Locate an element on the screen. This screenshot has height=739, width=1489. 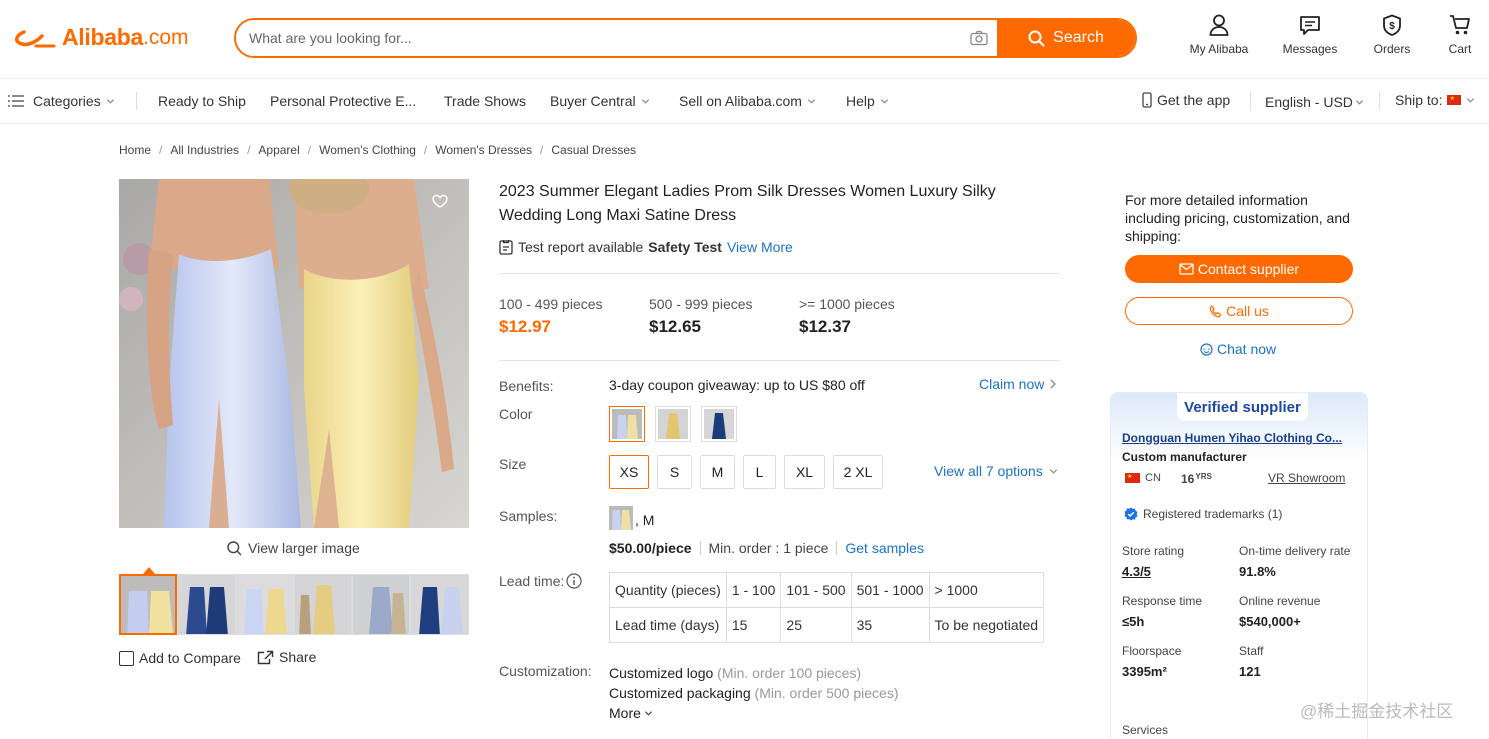
trademarks-row: Registered trademarks (1) is located at coordinates (1203, 514).